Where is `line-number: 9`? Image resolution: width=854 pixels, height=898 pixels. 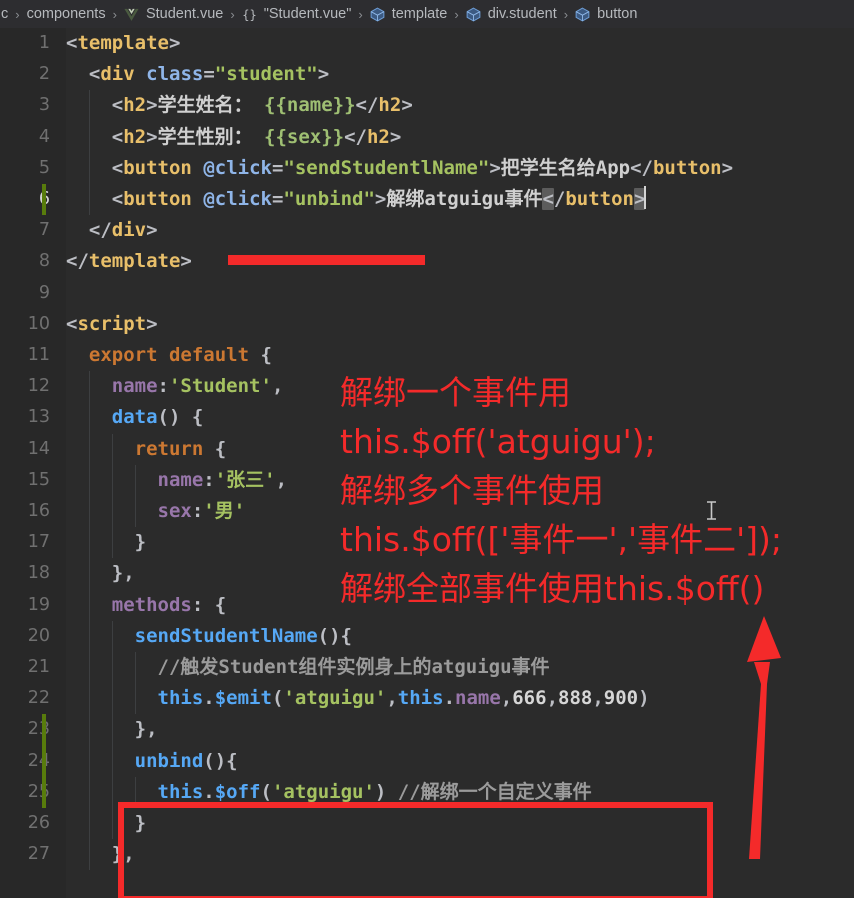 line-number: 9 is located at coordinates (44, 292).